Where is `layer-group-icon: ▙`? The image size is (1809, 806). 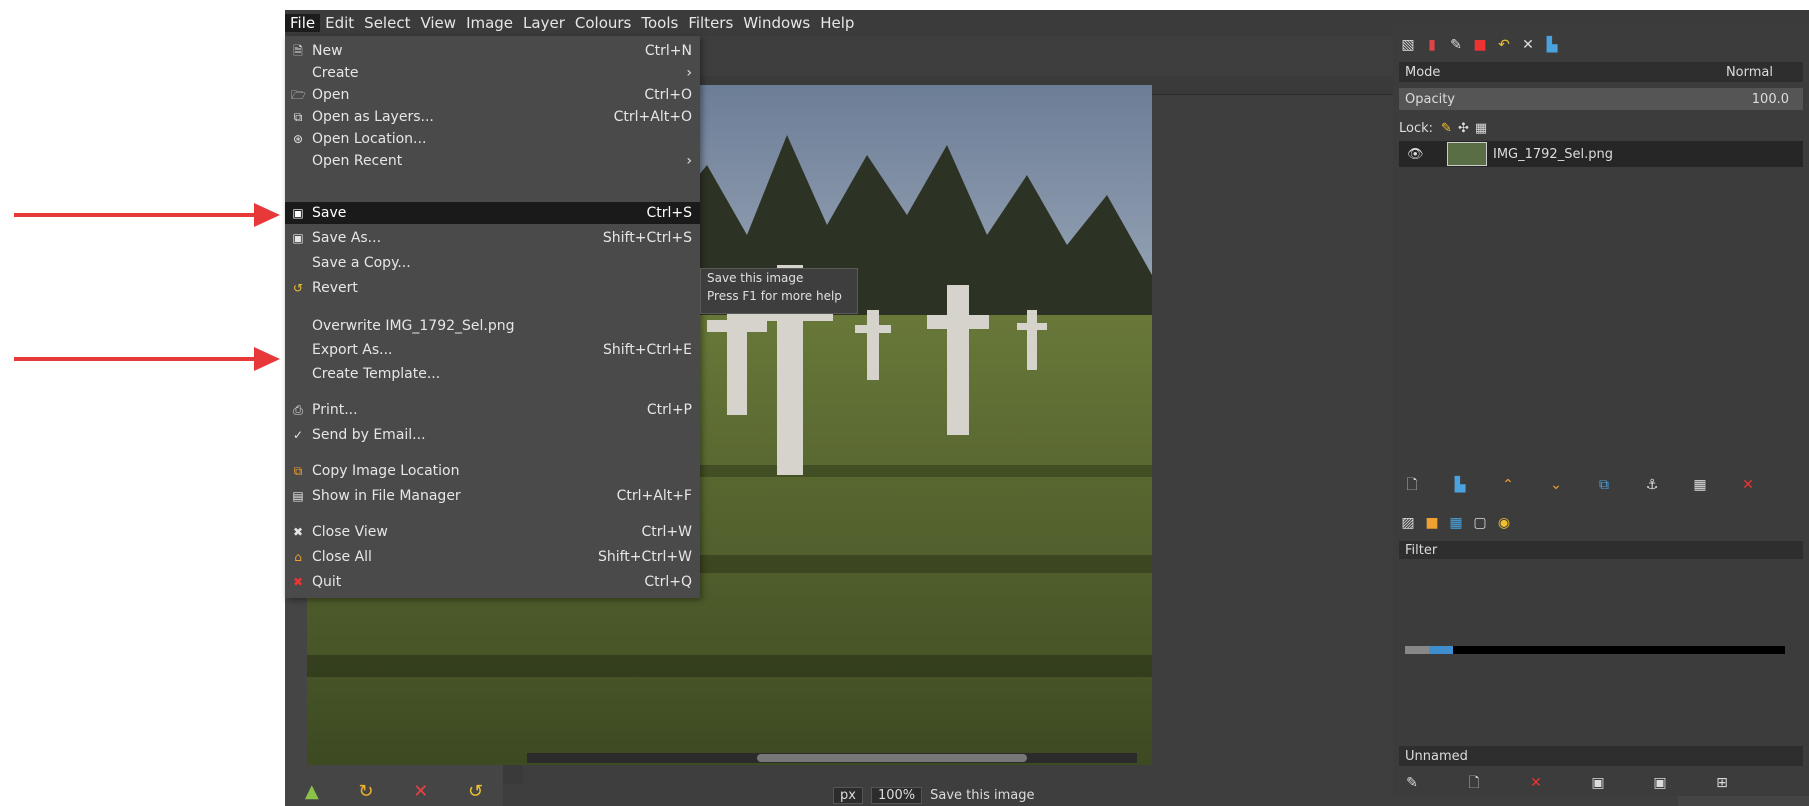
layer-group-icon: ▙ is located at coordinates (1460, 485).